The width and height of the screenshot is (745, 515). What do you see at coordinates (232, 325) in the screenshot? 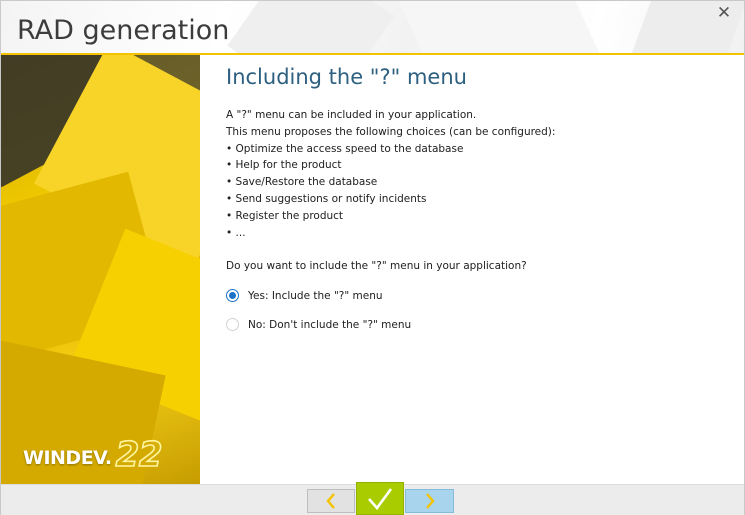
I see `radio-no` at bounding box center [232, 325].